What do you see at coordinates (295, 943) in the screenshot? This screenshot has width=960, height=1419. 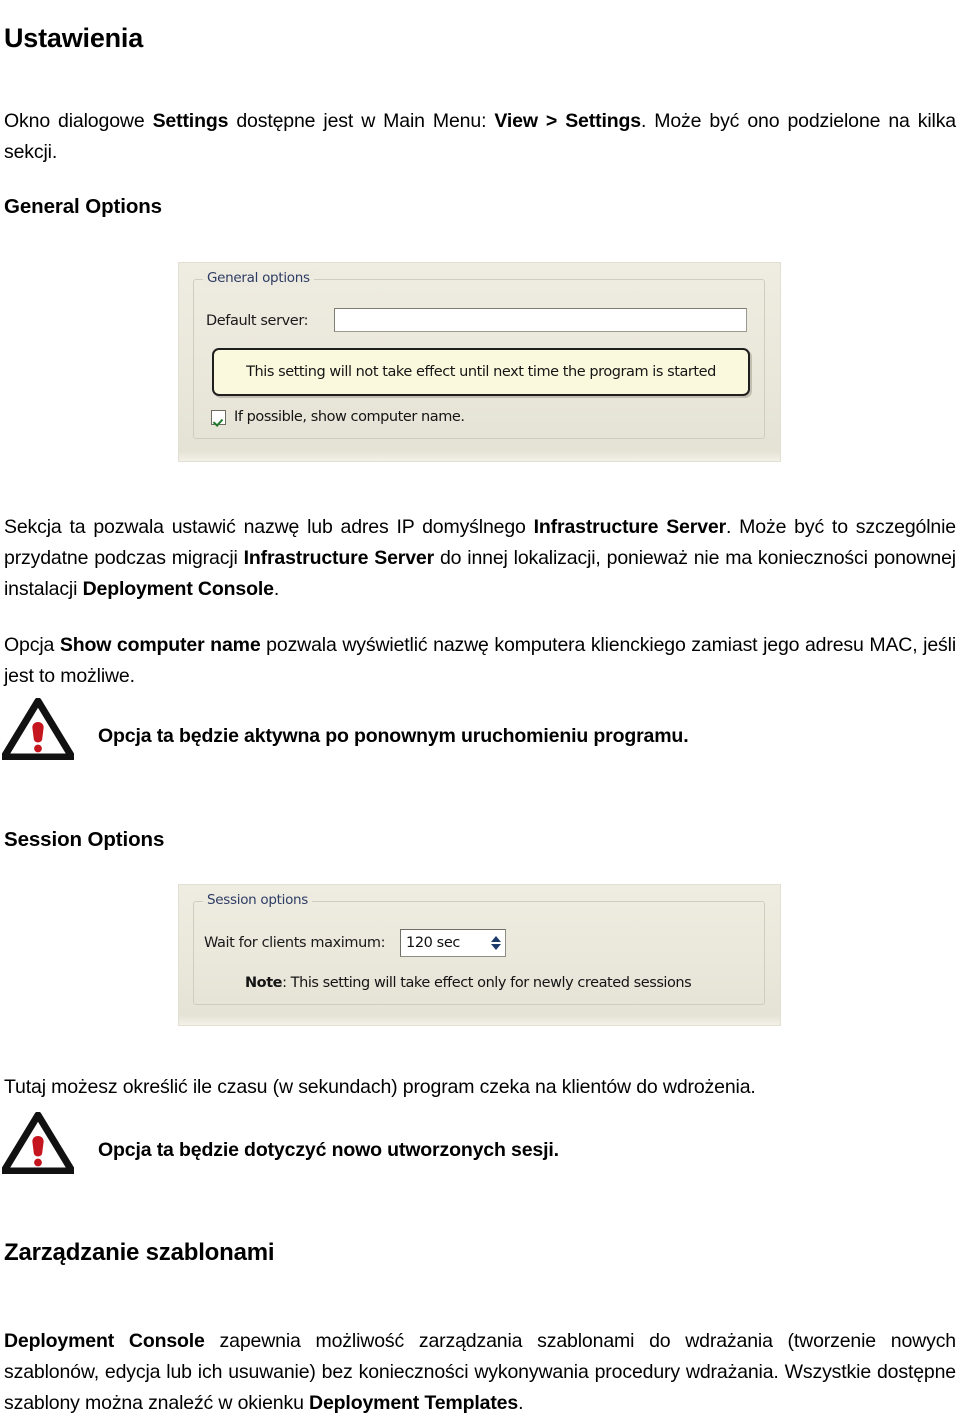 I see `wait-for-clients-label: Wait for clients maximum:` at bounding box center [295, 943].